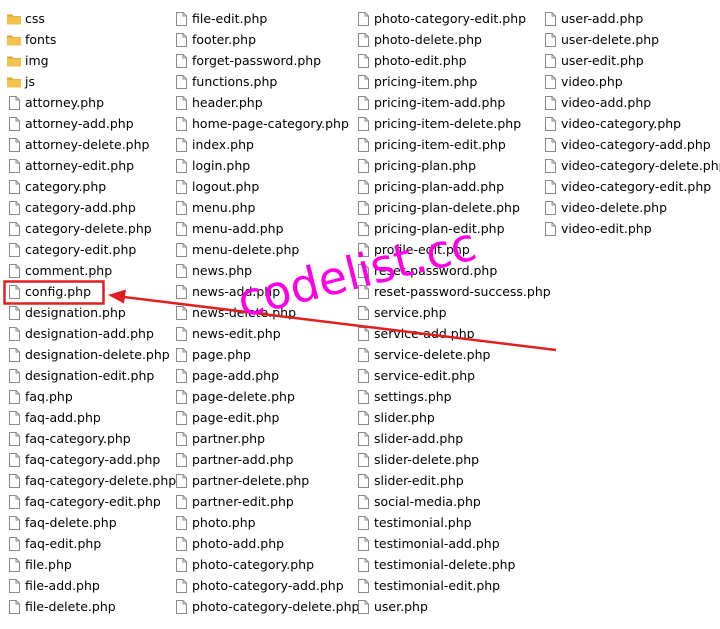  What do you see at coordinates (224, 522) in the screenshot?
I see `item-label: photo.php` at bounding box center [224, 522].